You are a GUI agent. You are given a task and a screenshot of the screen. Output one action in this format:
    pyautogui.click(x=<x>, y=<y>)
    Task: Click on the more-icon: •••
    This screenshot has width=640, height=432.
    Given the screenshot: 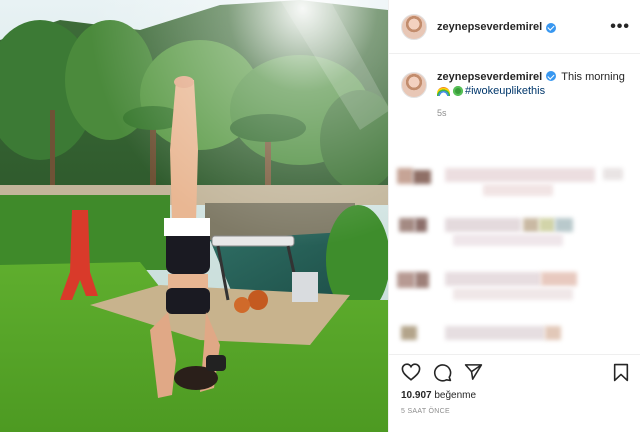 What is the action you would take?
    pyautogui.click(x=620, y=26)
    